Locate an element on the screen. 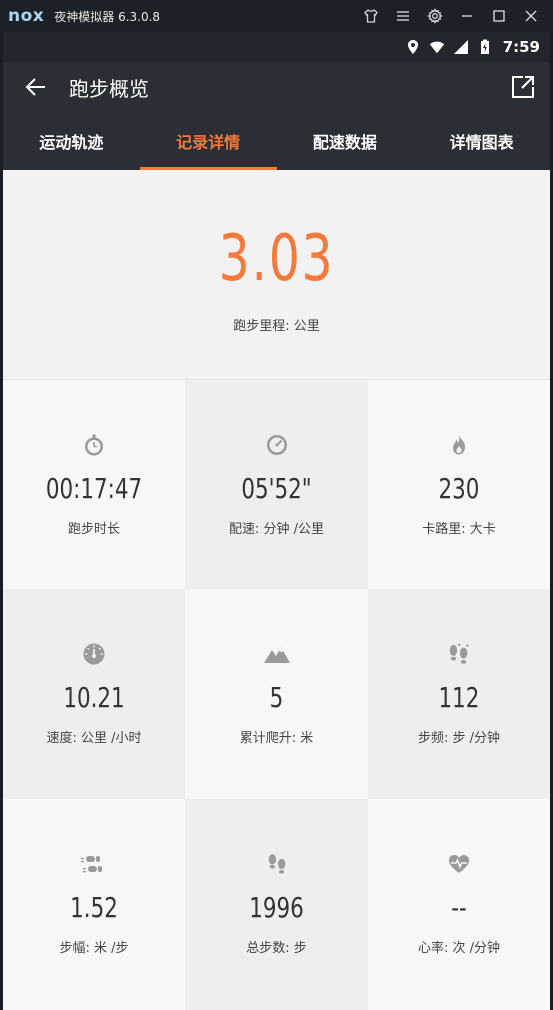  stat-elevation: 5 累计爬升: 米 is located at coordinates (276, 694).